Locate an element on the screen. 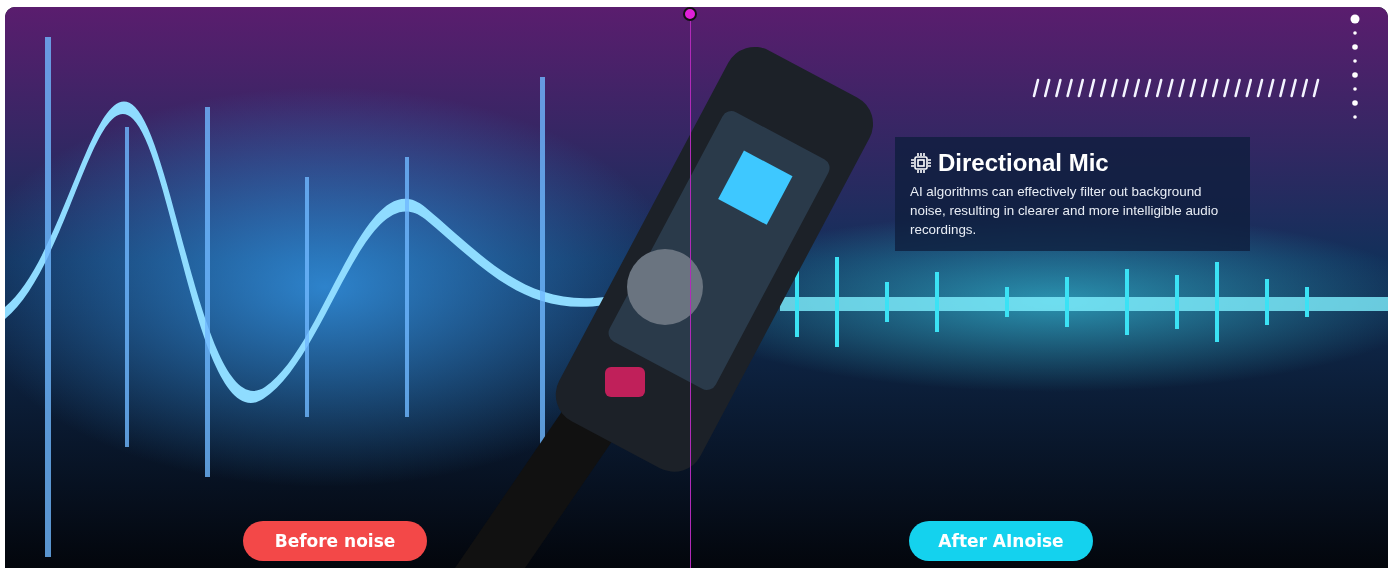 This screenshot has width=1393, height=568. after-noise-label: After AInoise is located at coordinates (1001, 541).